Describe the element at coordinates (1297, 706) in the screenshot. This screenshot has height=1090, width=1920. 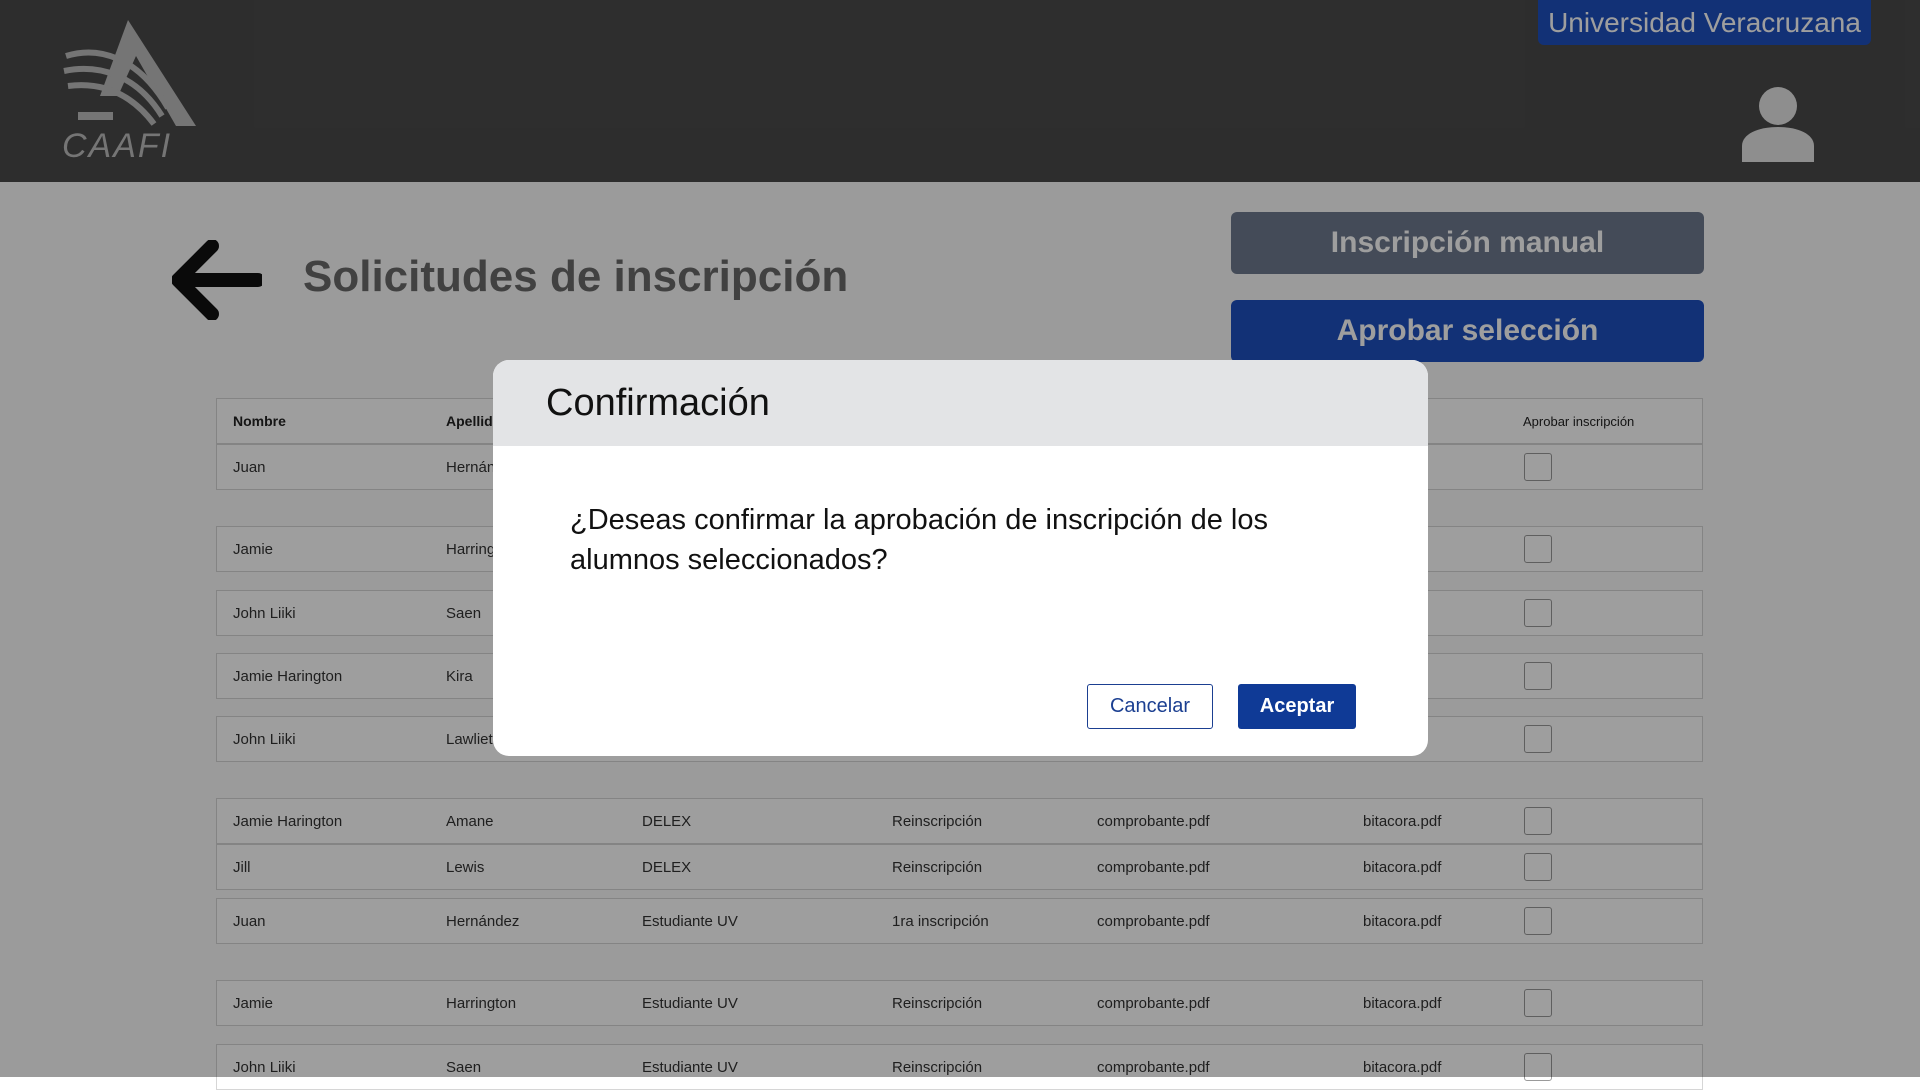
I see `accept-button: Aceptar` at that location.